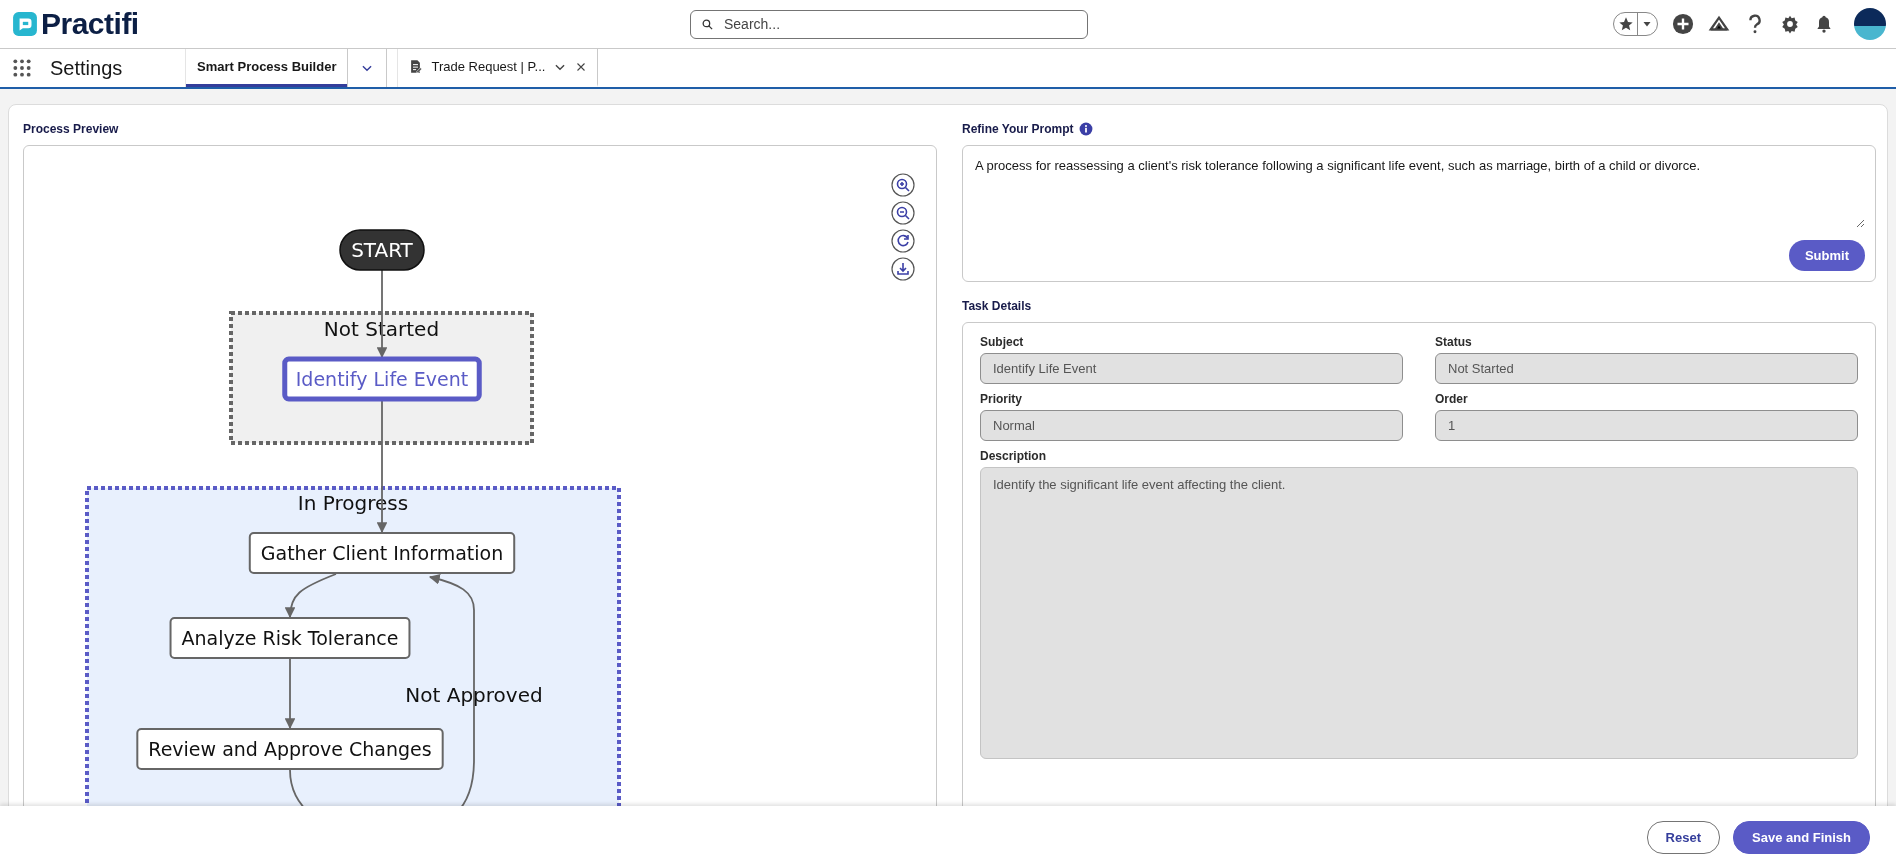 Image resolution: width=1896 pixels, height=868 pixels. What do you see at coordinates (90, 24) in the screenshot?
I see `logo-text: Practifi` at bounding box center [90, 24].